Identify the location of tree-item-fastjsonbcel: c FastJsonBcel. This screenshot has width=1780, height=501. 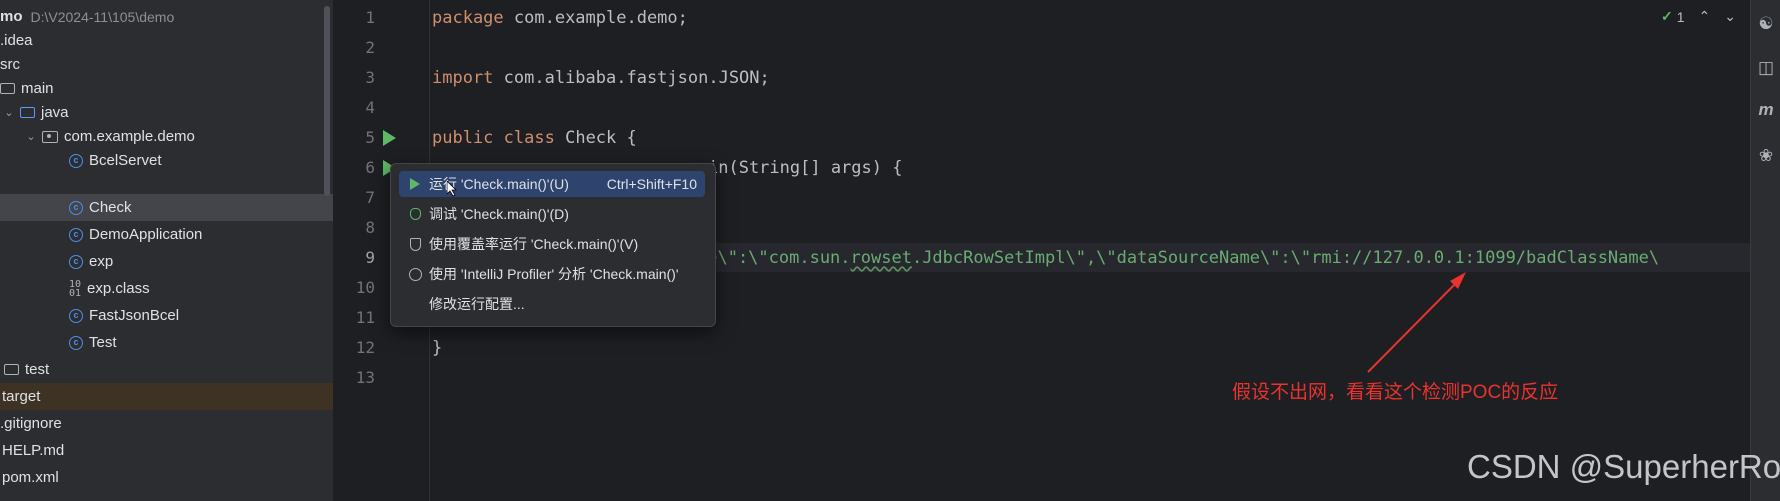
(166, 315).